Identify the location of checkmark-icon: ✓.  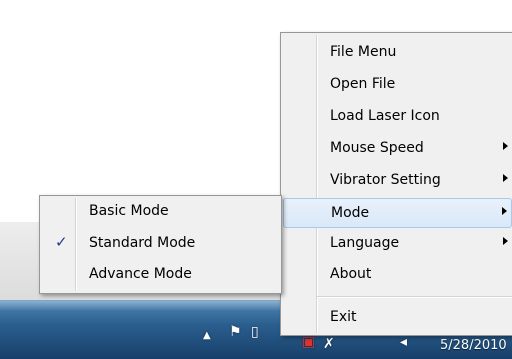
(61, 242).